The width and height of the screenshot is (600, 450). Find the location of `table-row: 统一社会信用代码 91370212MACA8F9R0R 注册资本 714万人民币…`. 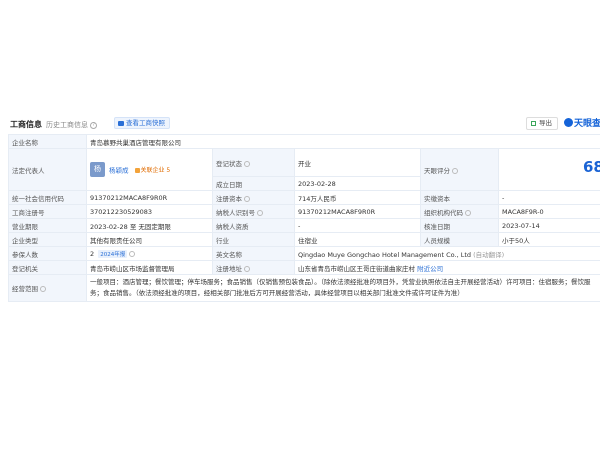

table-row: 统一社会信用代码 91370212MACA8F9R0R 注册资本 714万人民币… is located at coordinates (304, 197).